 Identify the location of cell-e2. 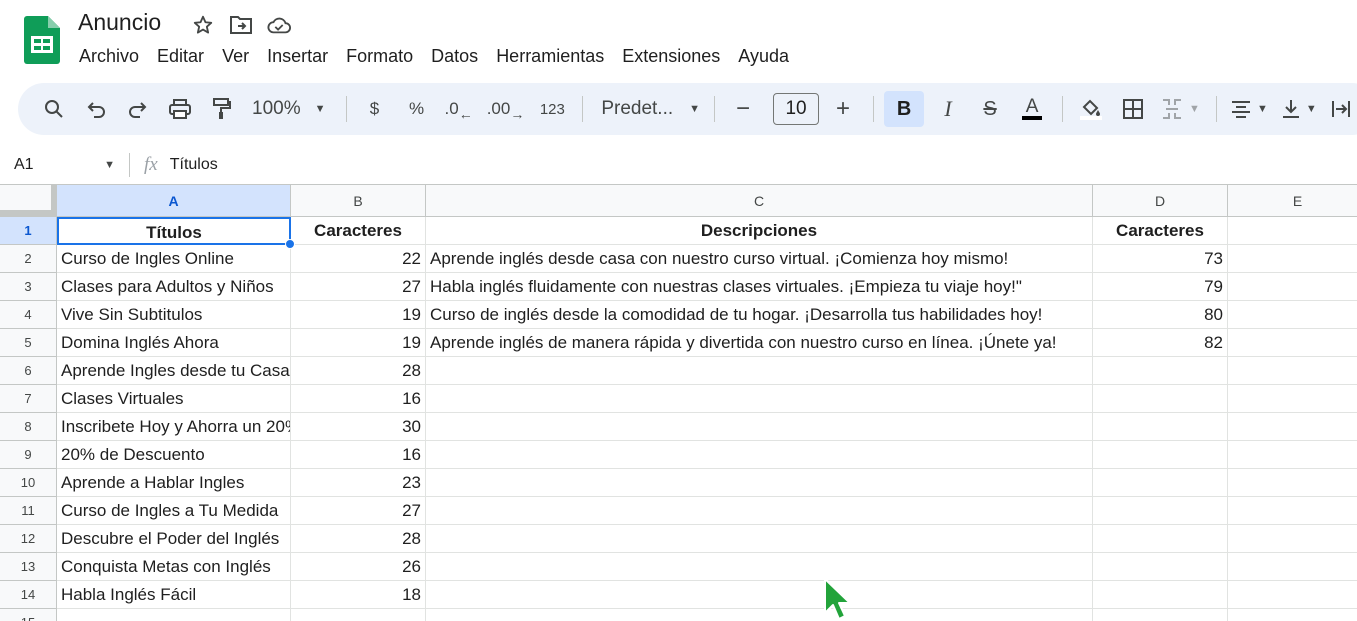
(1292, 259).